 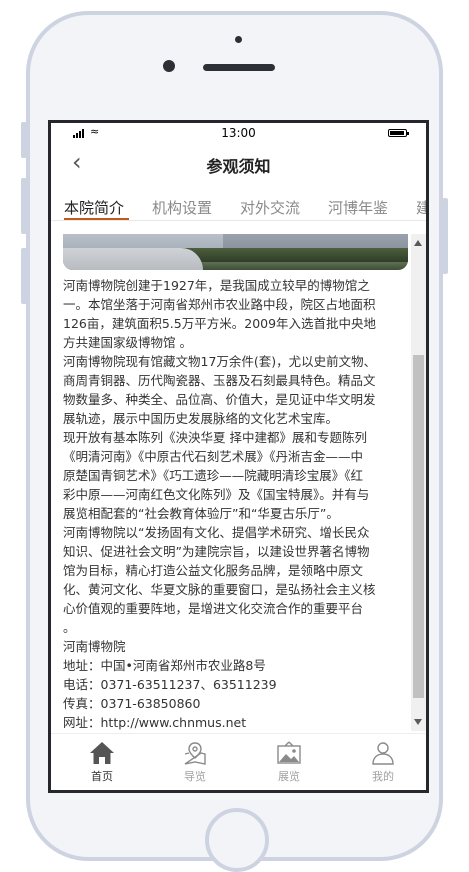 I want to click on tab-construction: 建, so click(x=421, y=207).